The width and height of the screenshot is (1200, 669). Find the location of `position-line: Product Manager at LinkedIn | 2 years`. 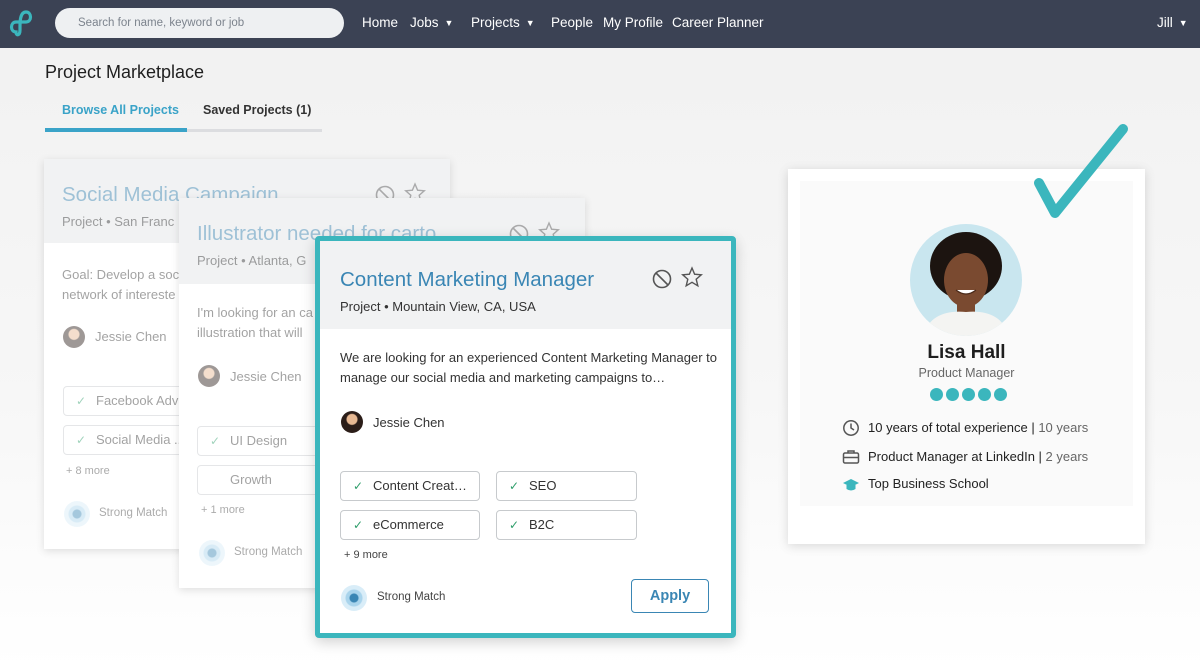

position-line: Product Manager at LinkedIn | 2 years is located at coordinates (978, 456).